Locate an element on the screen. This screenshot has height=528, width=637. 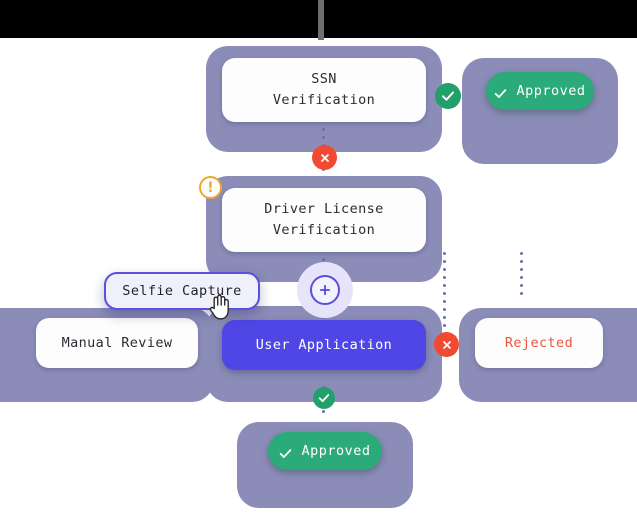
status-badge-driver-warning: ! is located at coordinates (210, 187).